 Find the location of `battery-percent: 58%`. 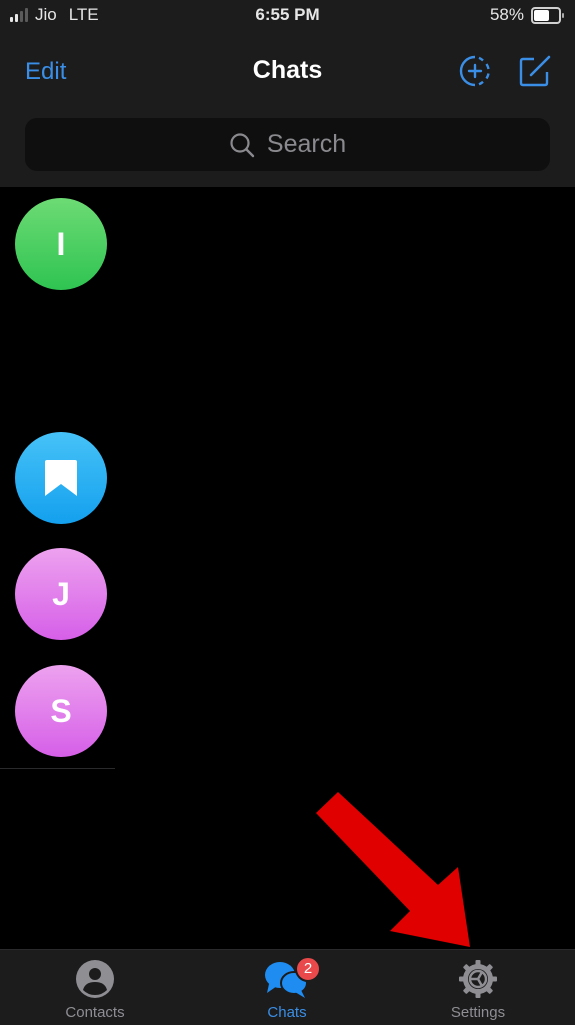

battery-percent: 58% is located at coordinates (506, 14).